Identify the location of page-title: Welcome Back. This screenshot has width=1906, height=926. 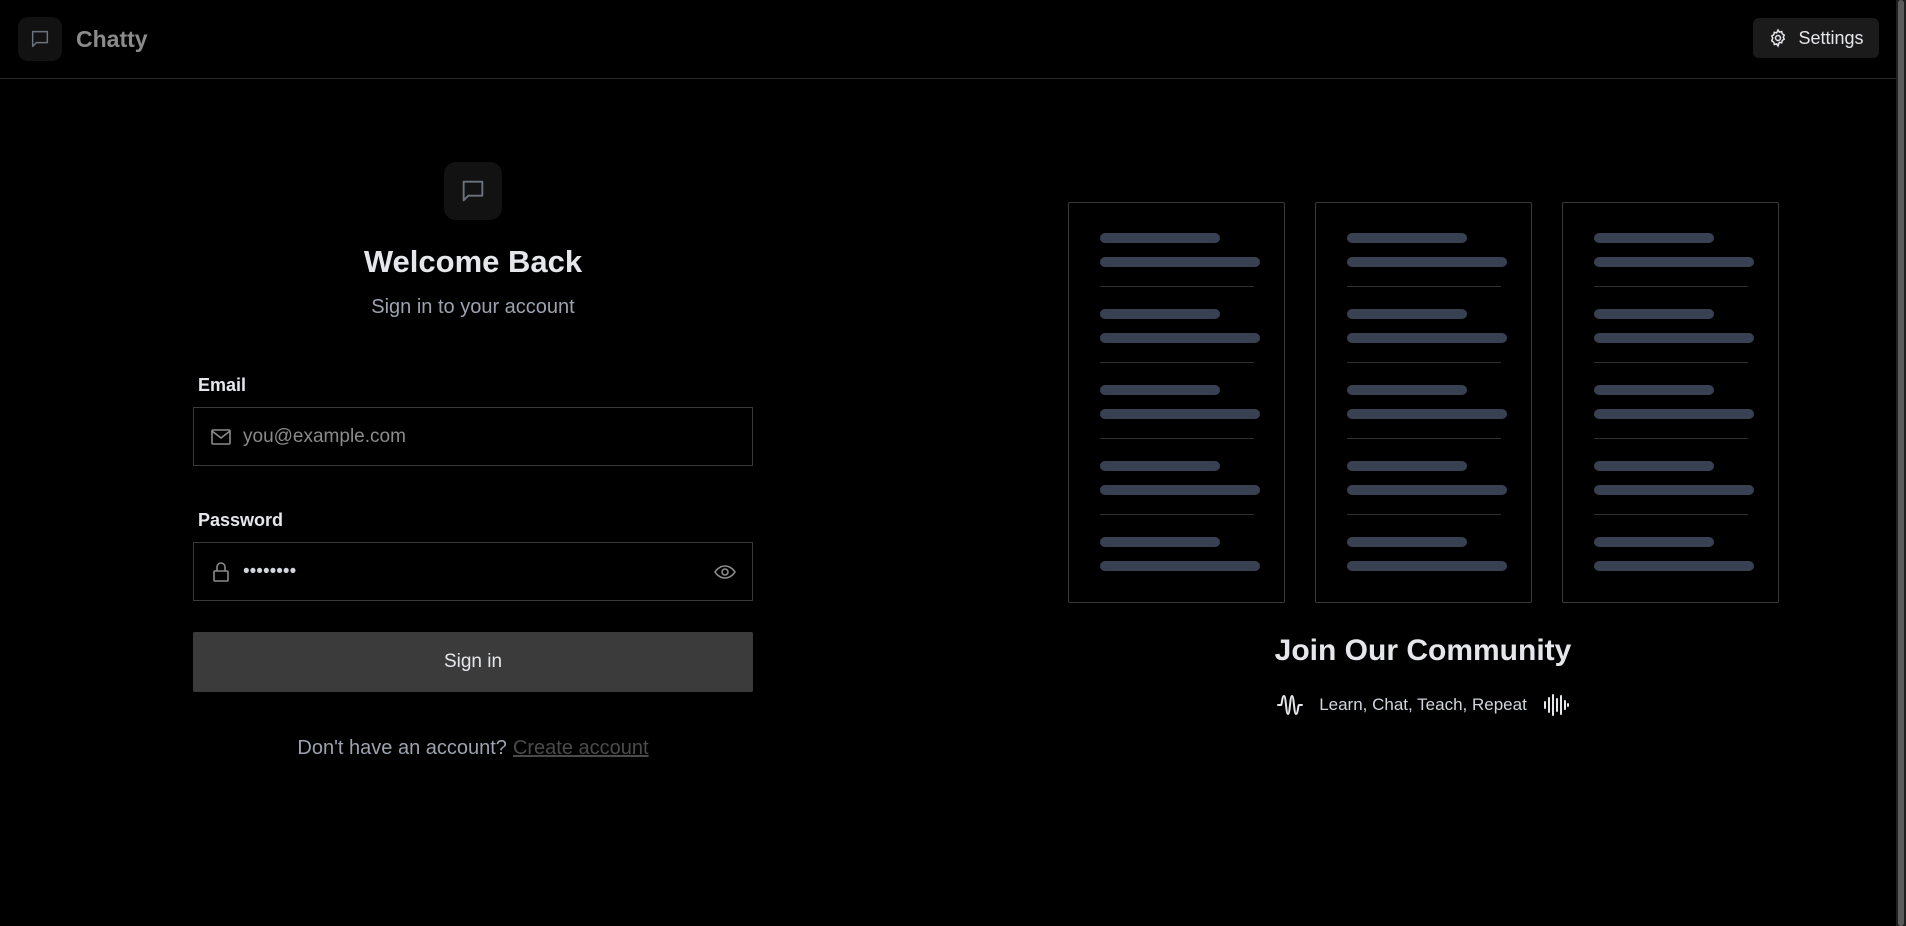
(473, 261).